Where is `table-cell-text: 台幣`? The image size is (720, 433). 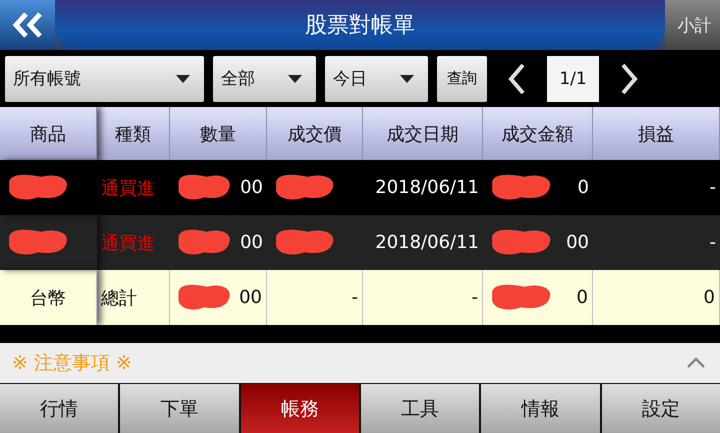
table-cell-text: 台幣 is located at coordinates (48, 298).